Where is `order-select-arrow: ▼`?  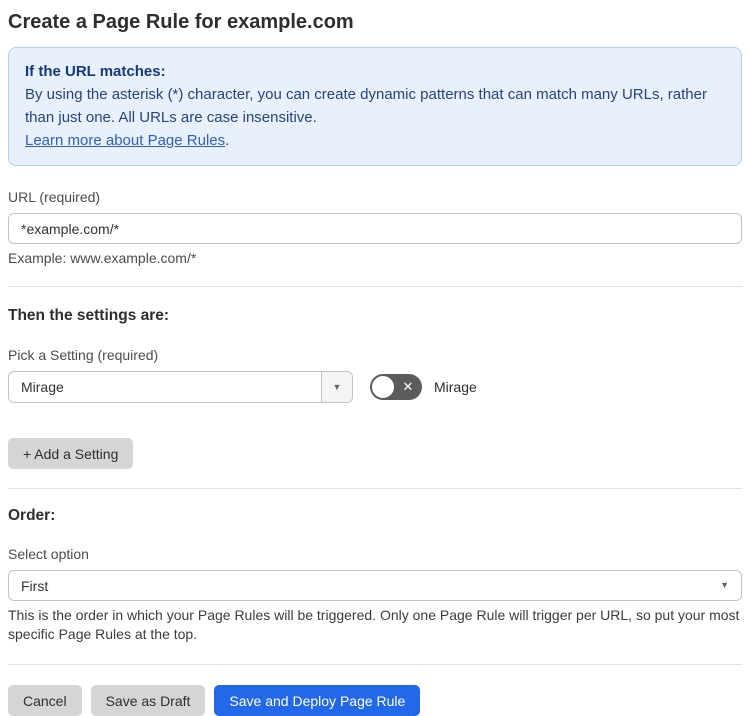
order-select-arrow: ▼ is located at coordinates (730, 585).